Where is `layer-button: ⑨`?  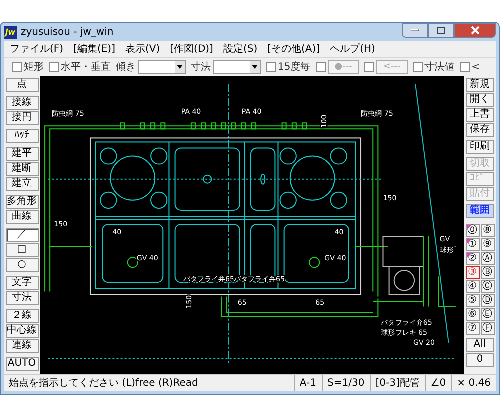
layer-button: ⑨ is located at coordinates (487, 244).